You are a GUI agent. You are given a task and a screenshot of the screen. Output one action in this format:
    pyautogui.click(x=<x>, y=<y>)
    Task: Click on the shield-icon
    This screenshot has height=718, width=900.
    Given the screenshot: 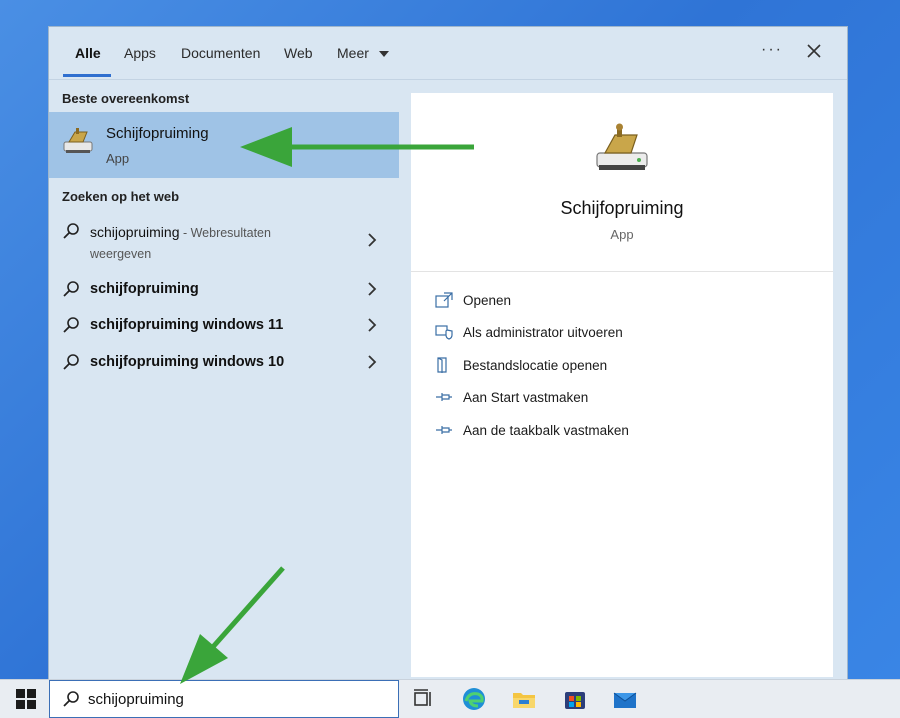 What is the action you would take?
    pyautogui.click(x=444, y=332)
    